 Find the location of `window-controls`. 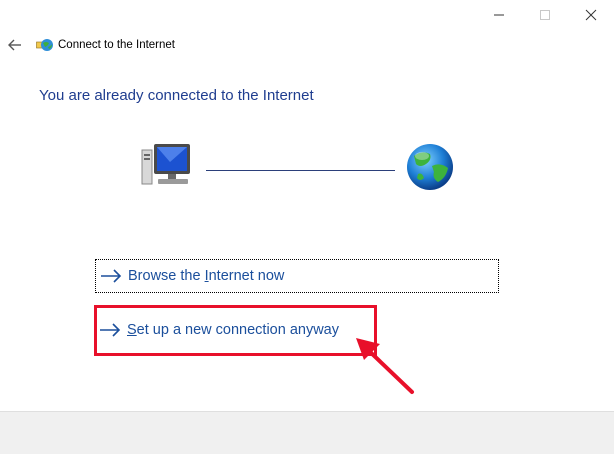

window-controls is located at coordinates (545, 15).